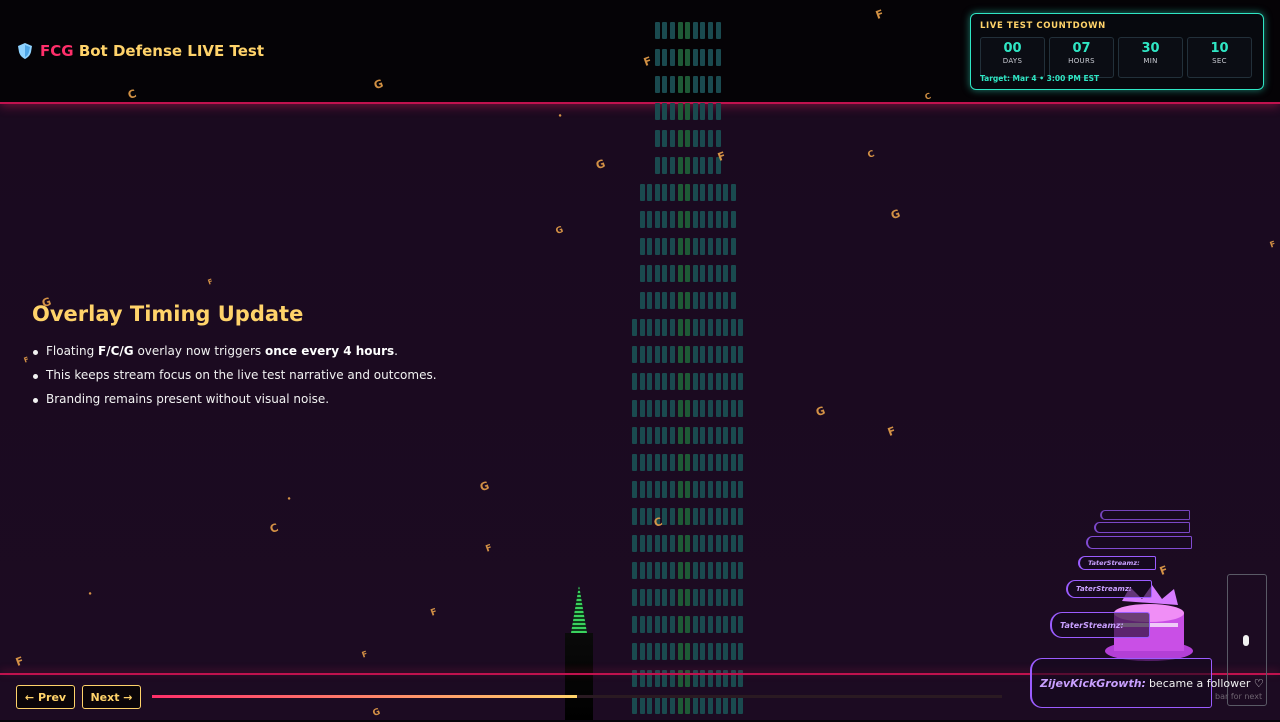 Image resolution: width=1280 pixels, height=722 pixels. What do you see at coordinates (45, 697) in the screenshot?
I see `prev-button: ← Prev` at bounding box center [45, 697].